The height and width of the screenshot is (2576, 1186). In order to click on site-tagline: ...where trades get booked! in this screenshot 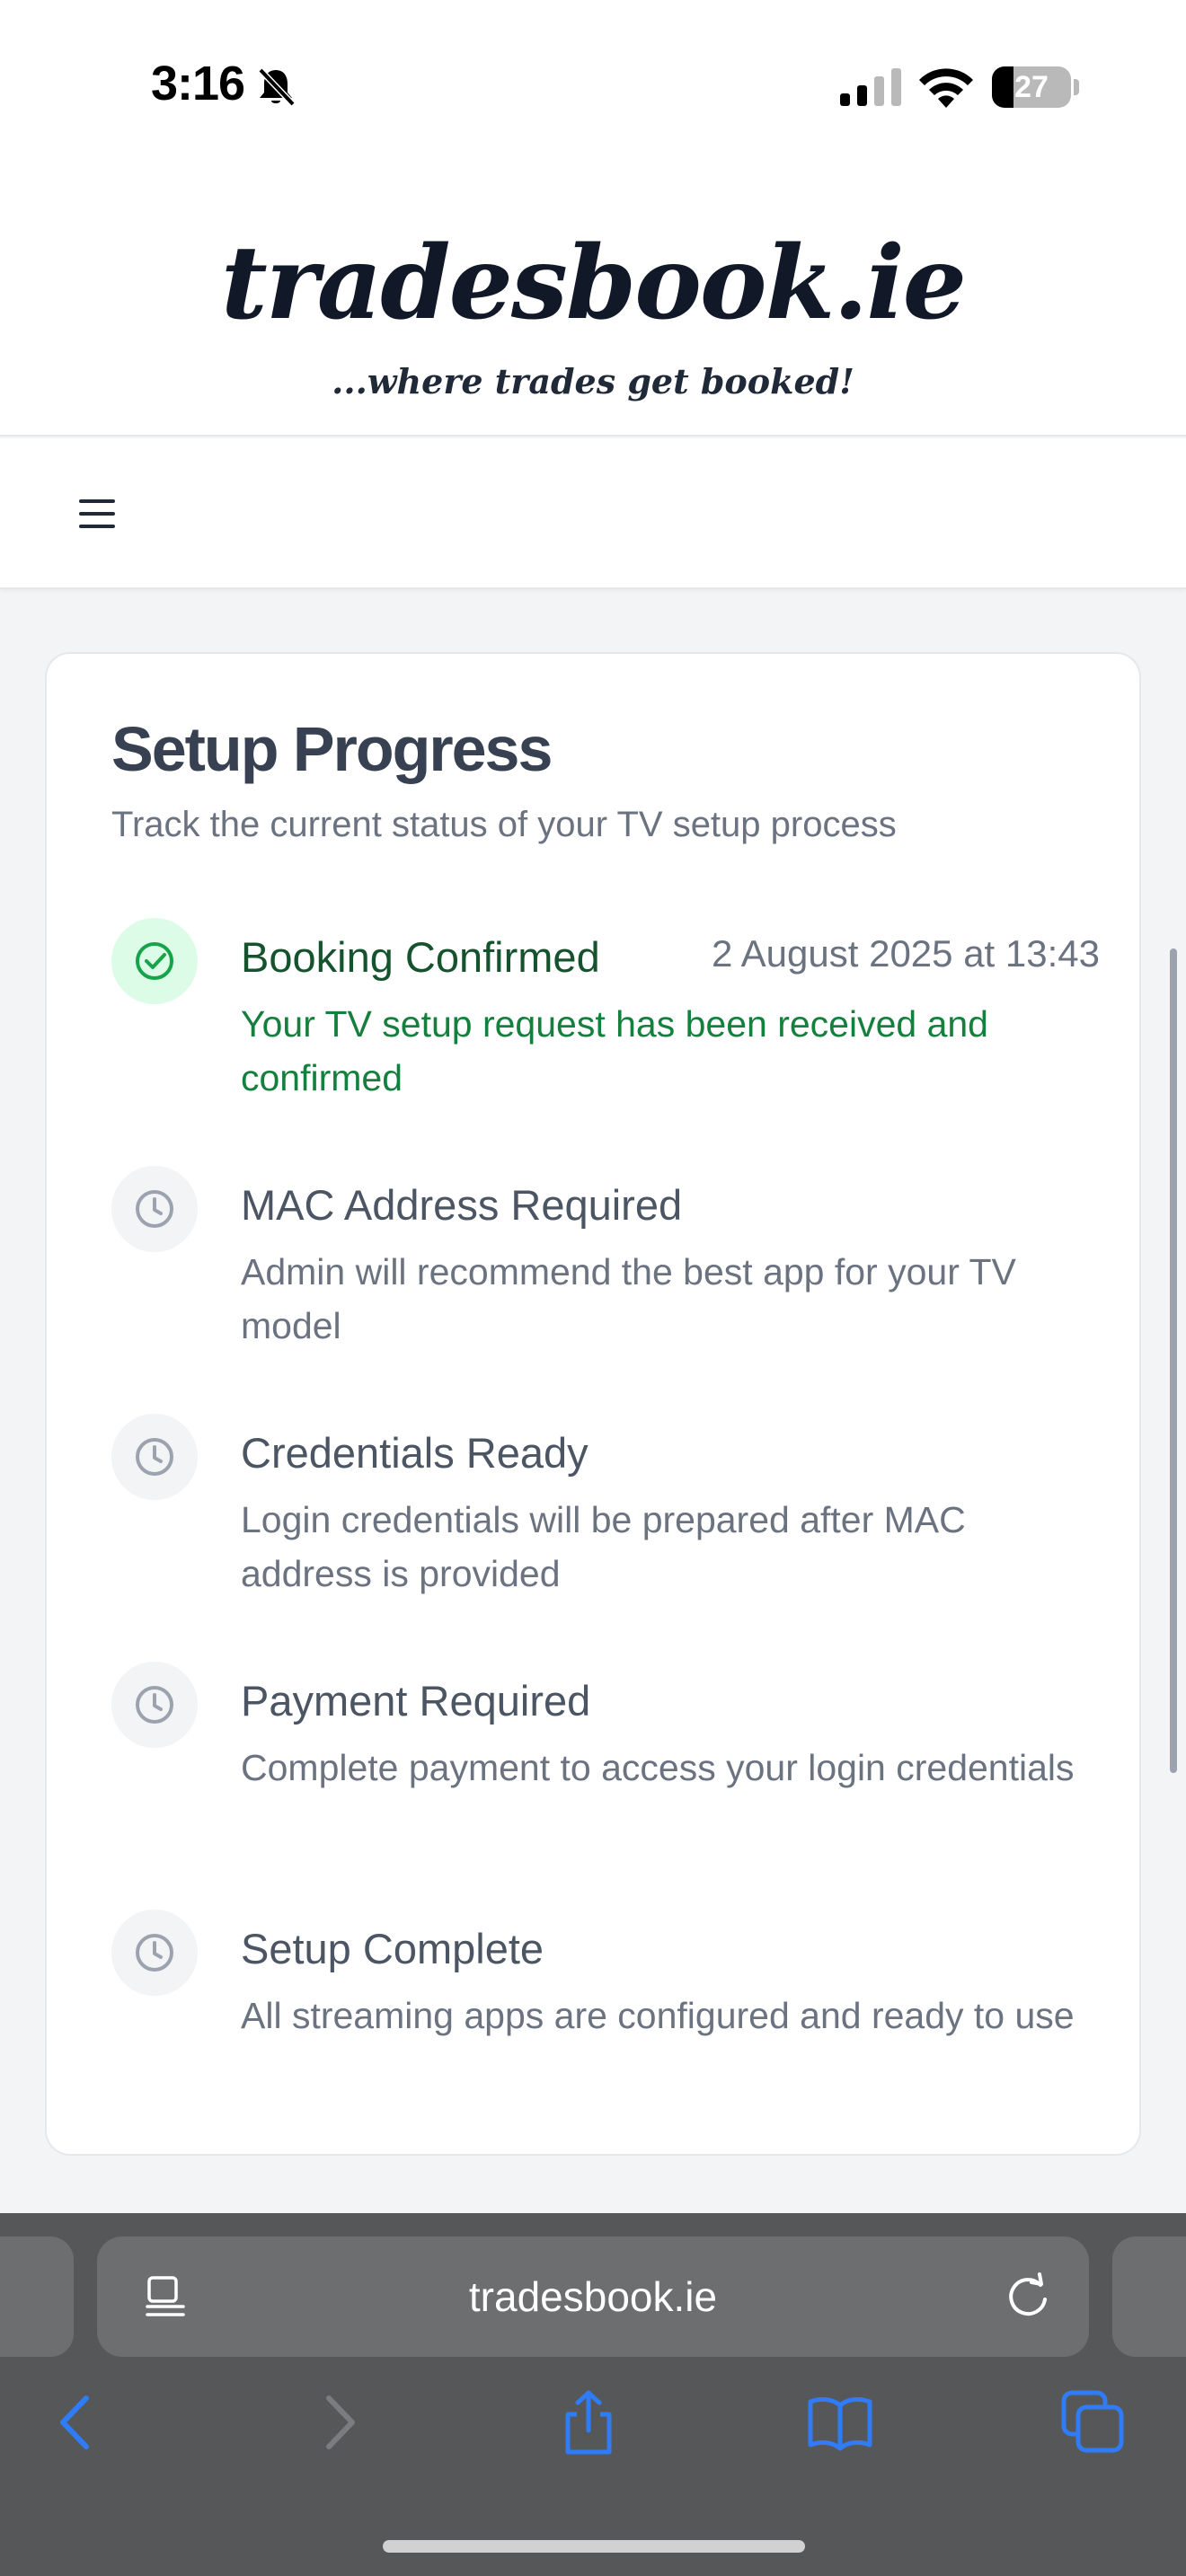, I will do `click(593, 381)`.